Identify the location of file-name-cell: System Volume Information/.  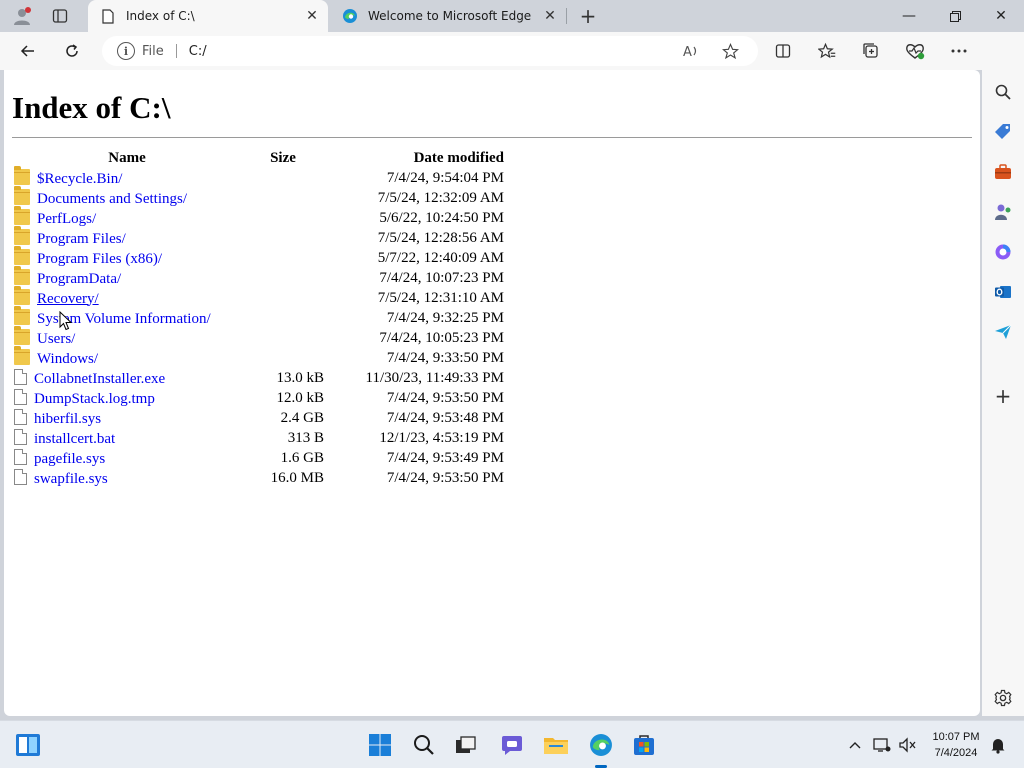
(127, 316).